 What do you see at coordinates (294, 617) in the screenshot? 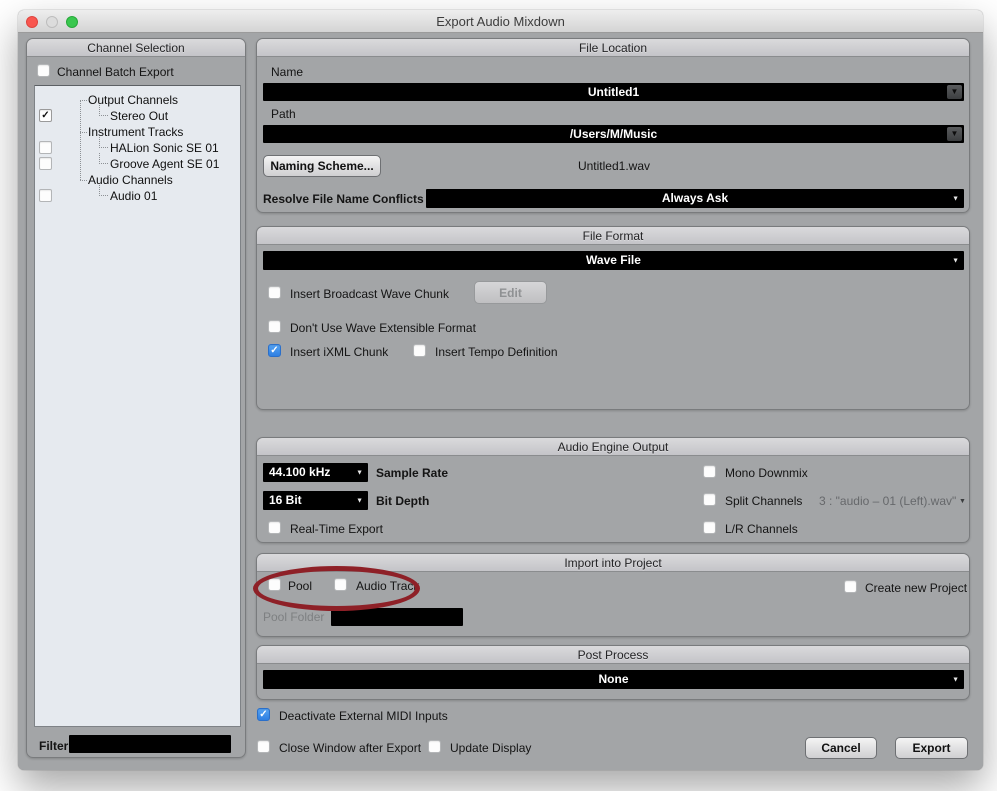
I see `pool-folder-label: Pool Folder` at bounding box center [294, 617].